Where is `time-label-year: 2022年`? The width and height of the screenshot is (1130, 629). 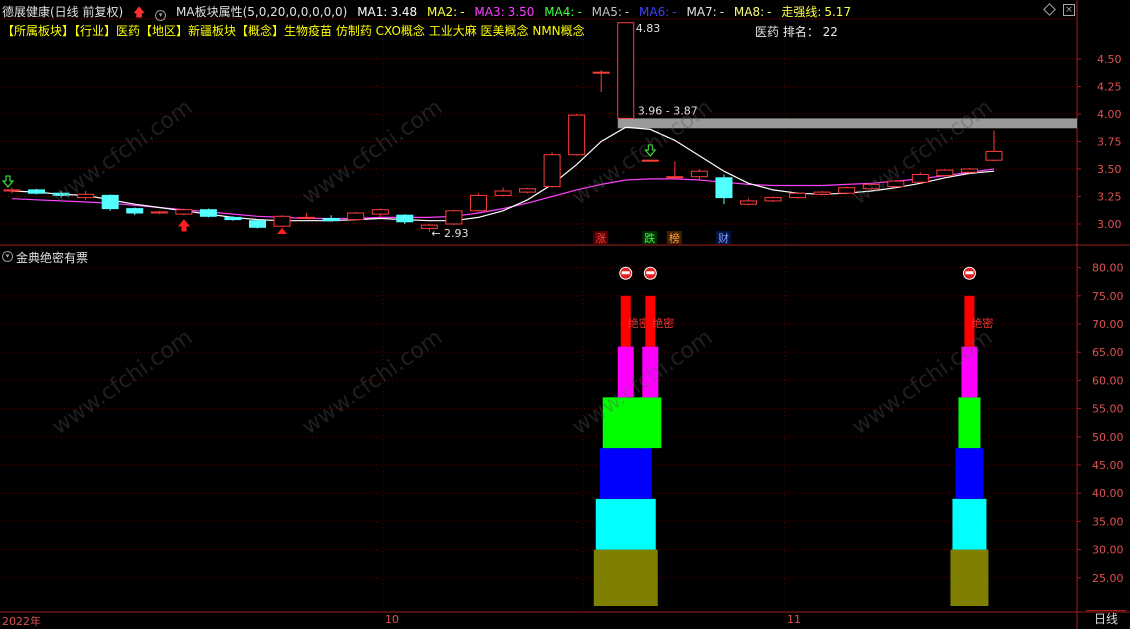 time-label-year: 2022年 is located at coordinates (21, 621).